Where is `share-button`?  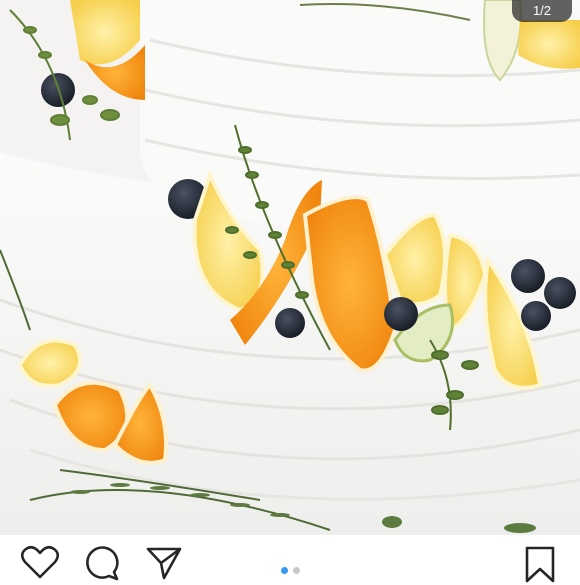 share-button is located at coordinates (164, 565).